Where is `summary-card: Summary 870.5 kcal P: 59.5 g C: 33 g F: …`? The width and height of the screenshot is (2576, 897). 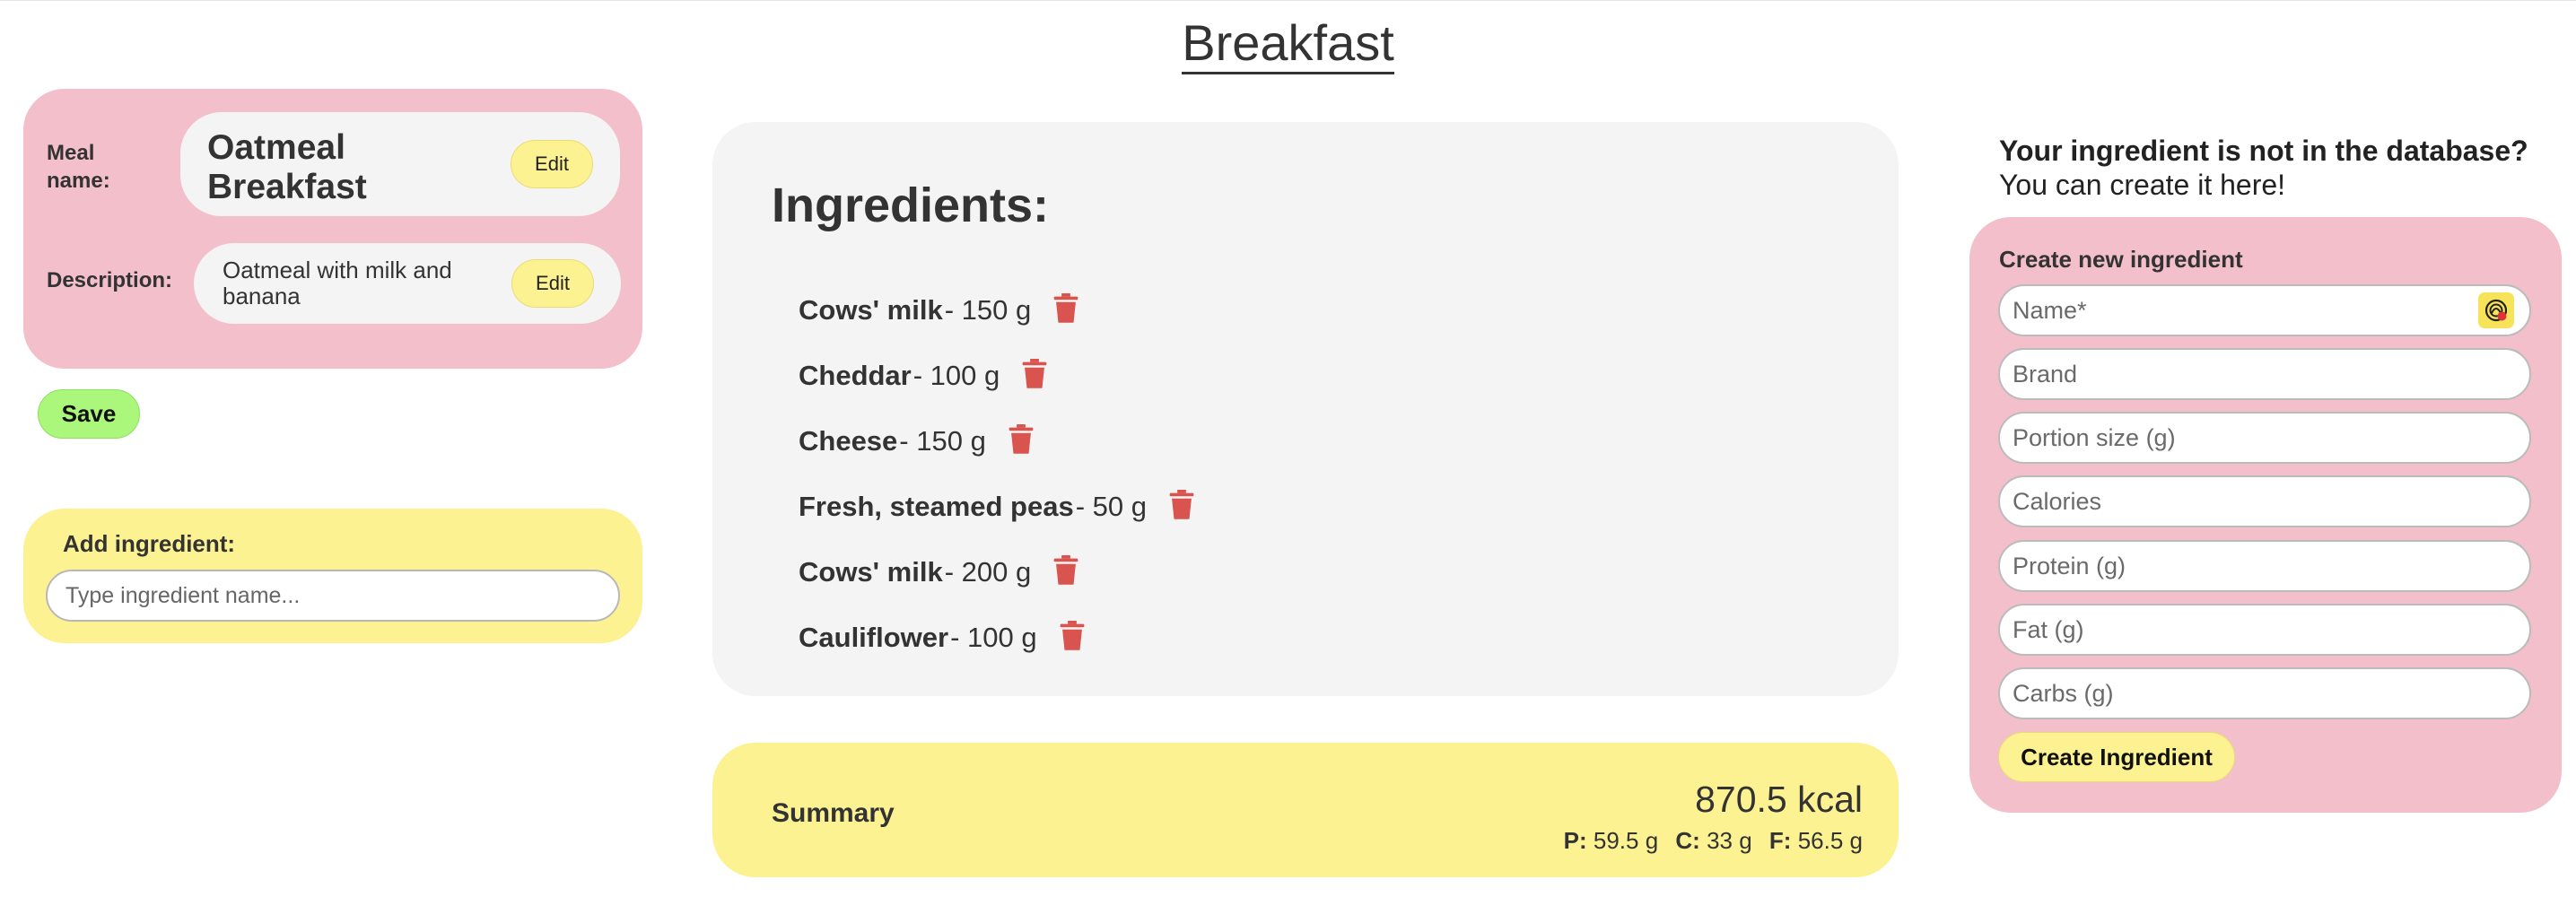
summary-card: Summary 870.5 kcal P: 59.5 g C: 33 g F: … is located at coordinates (1305, 810).